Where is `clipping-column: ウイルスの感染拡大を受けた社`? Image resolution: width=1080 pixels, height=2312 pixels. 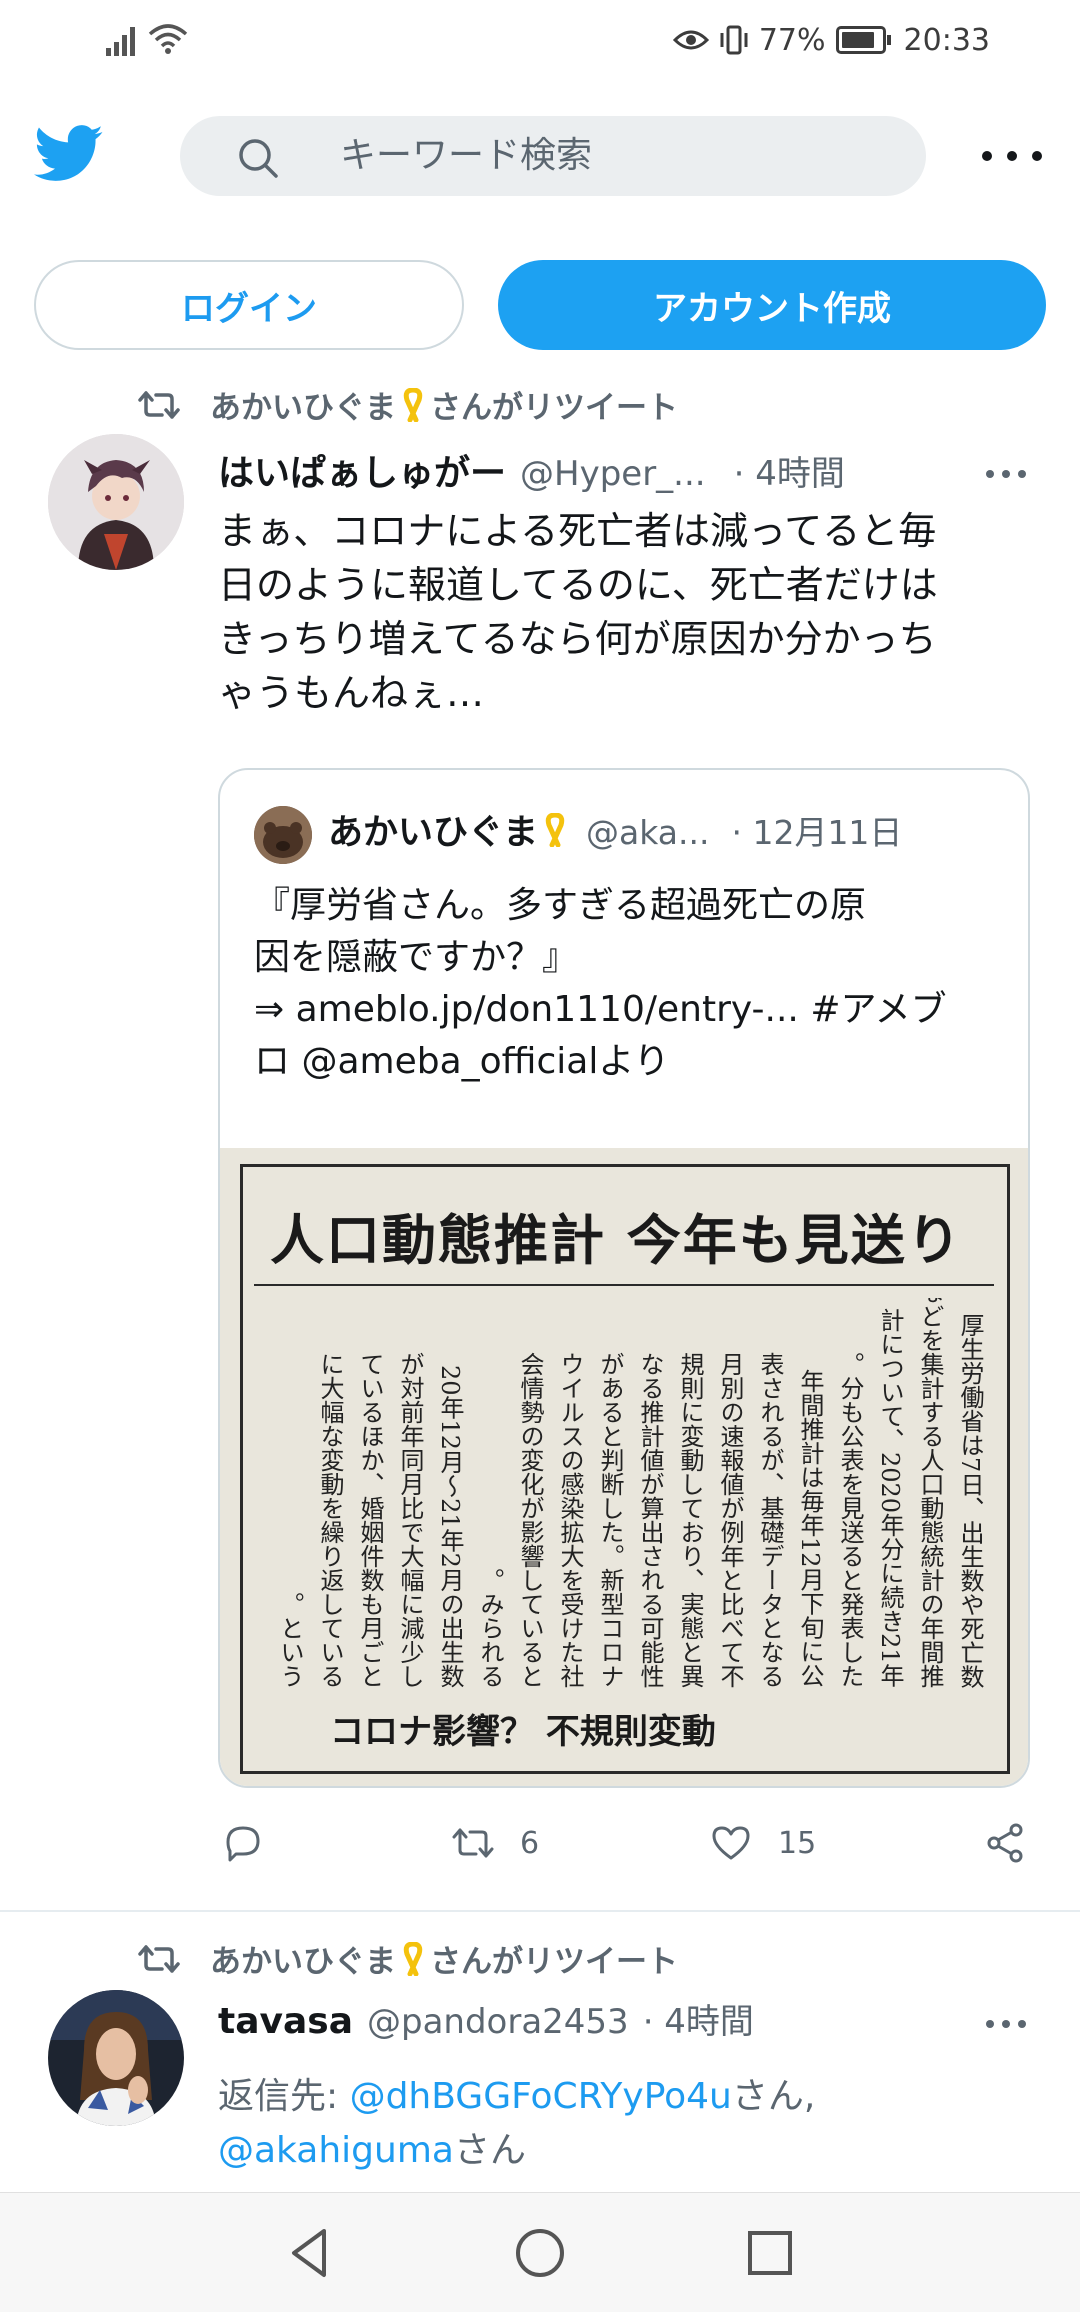 clipping-column: ウイルスの感染拡大を受けた社 is located at coordinates (570, 1520).